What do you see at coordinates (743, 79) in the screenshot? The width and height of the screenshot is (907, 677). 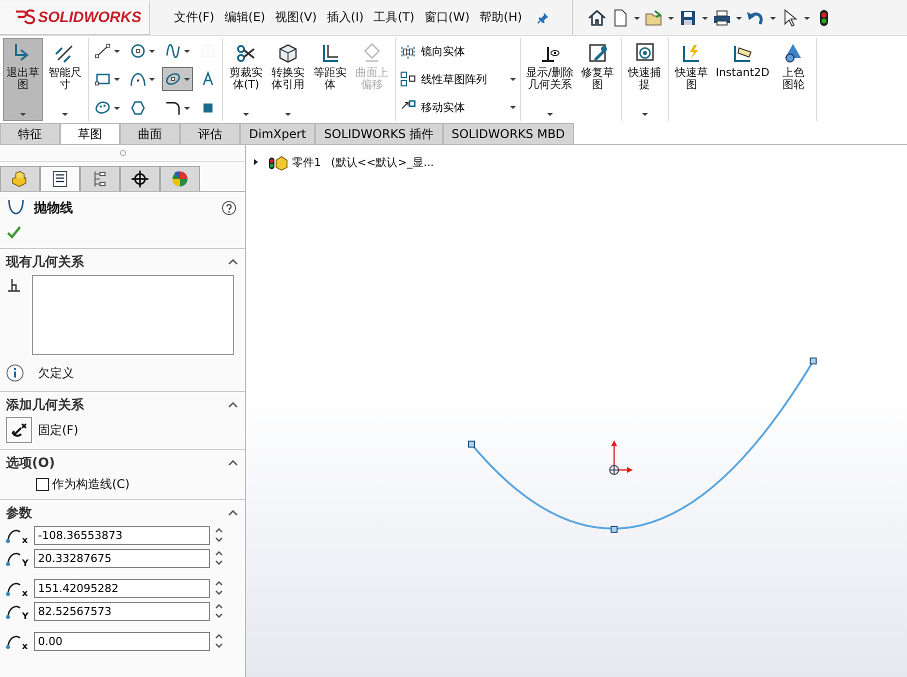 I see `ribbon-button: Instant2D` at bounding box center [743, 79].